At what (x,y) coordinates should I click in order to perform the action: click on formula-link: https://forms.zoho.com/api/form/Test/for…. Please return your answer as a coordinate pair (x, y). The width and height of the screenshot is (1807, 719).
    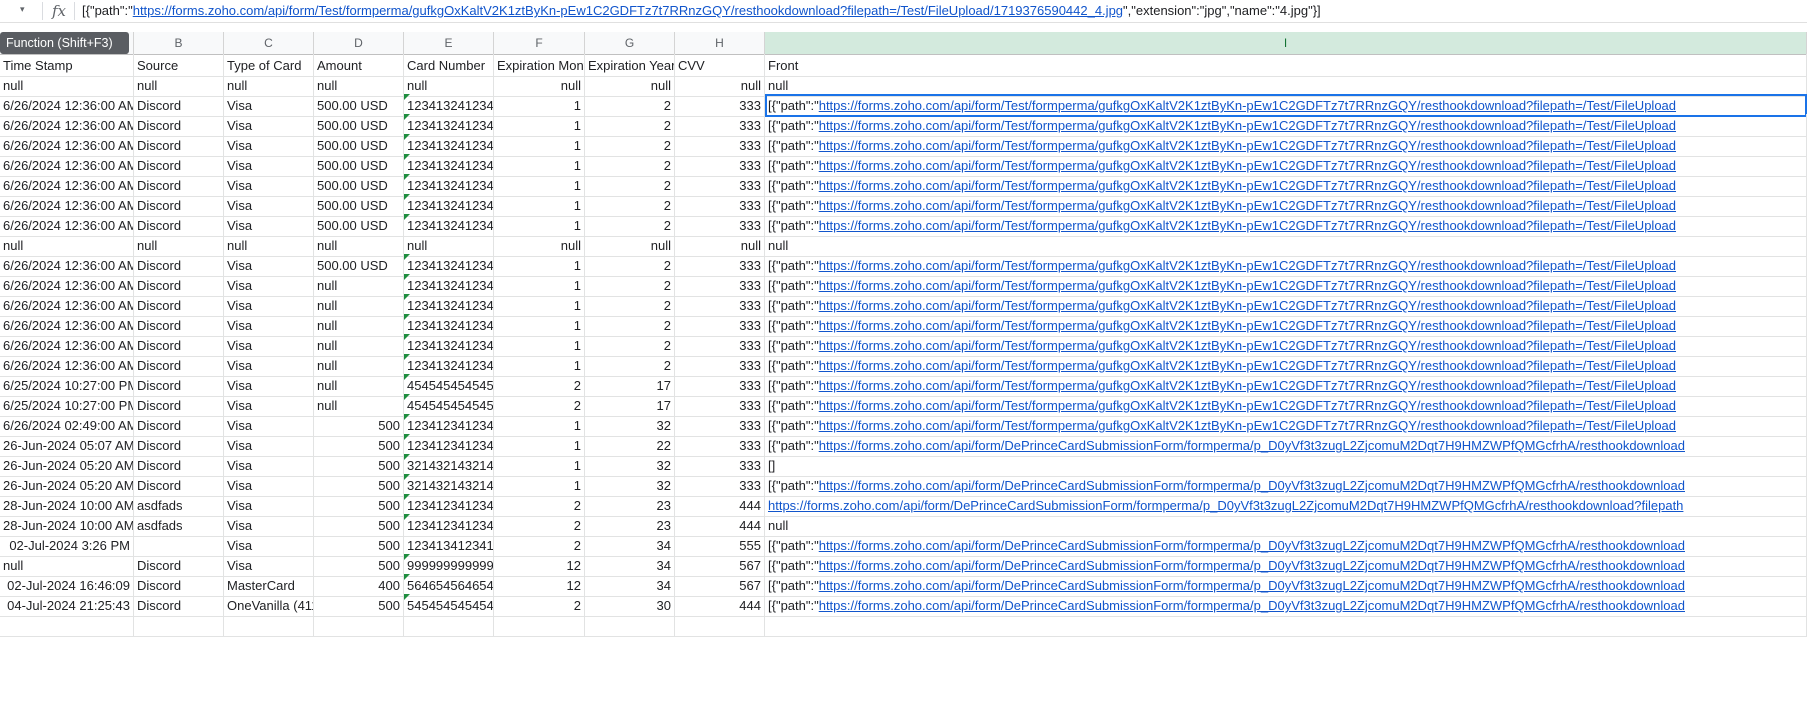
    Looking at the image, I should click on (628, 10).